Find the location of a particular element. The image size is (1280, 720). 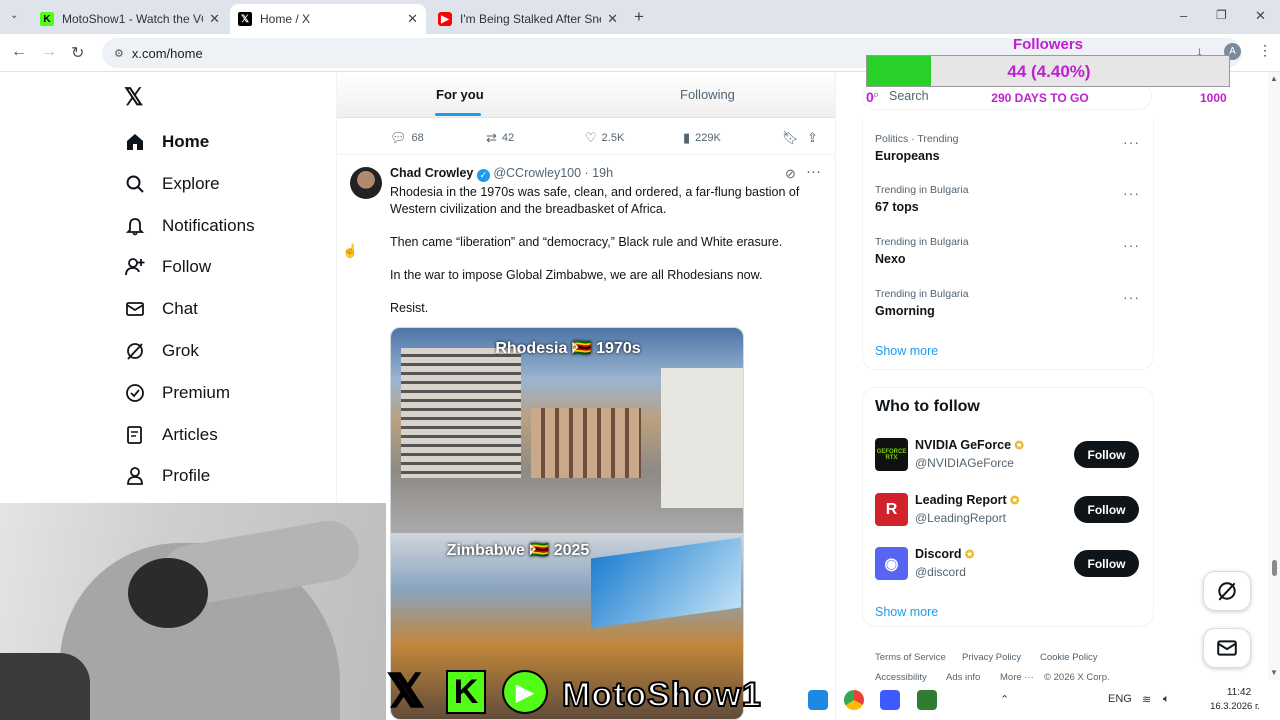

grok-button is located at coordinates (1227, 591).